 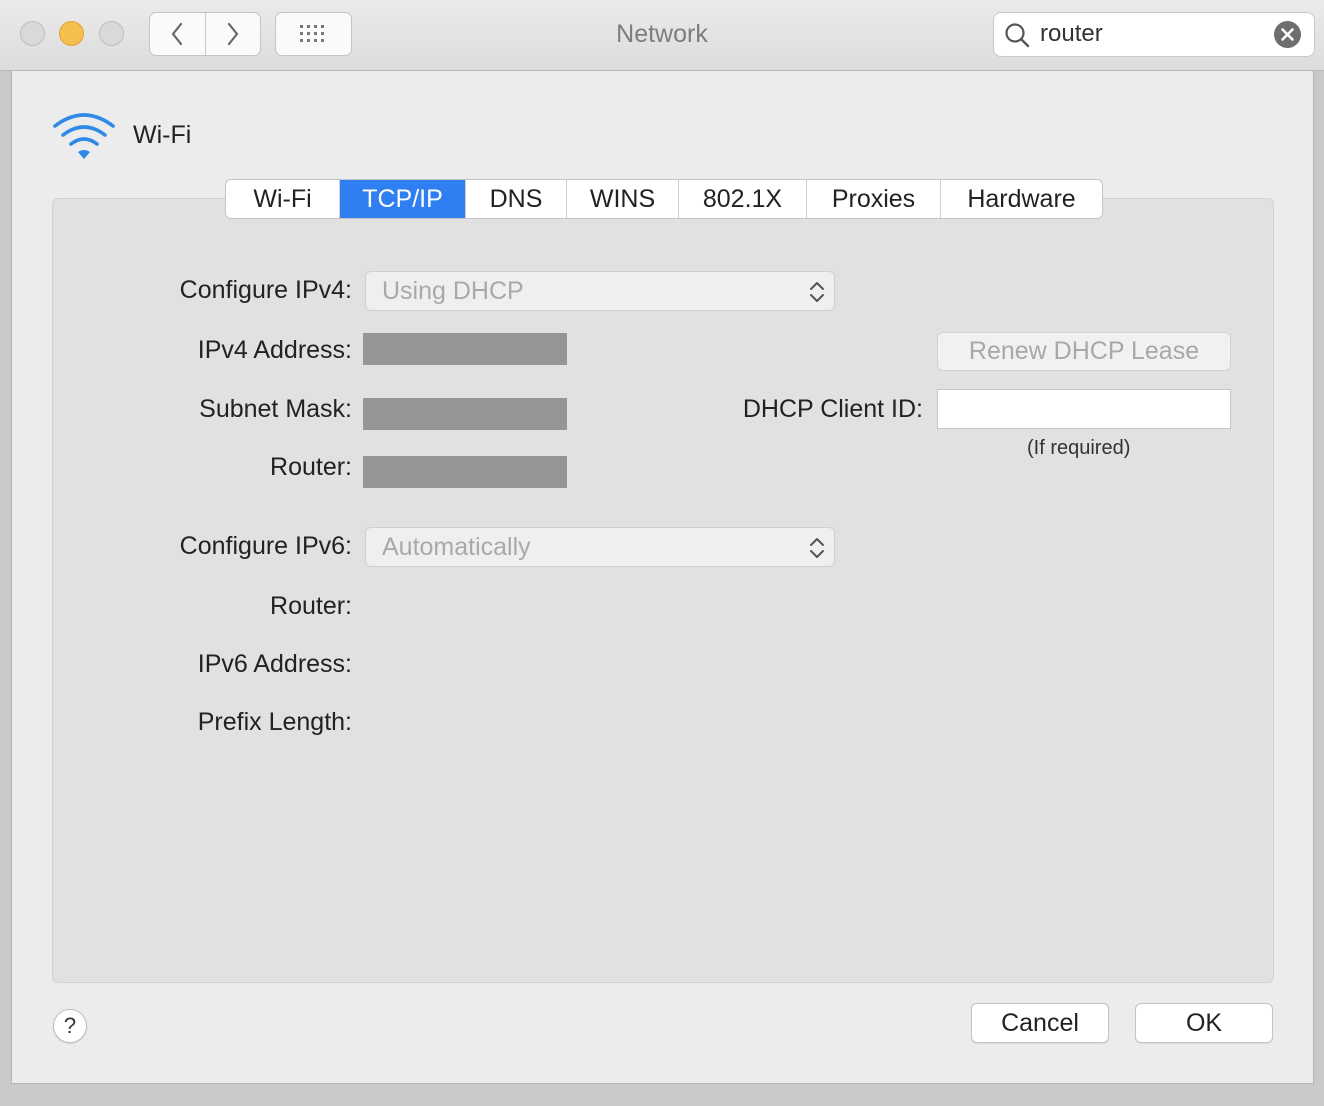 I want to click on tab-proxies: Proxies, so click(x=873, y=199).